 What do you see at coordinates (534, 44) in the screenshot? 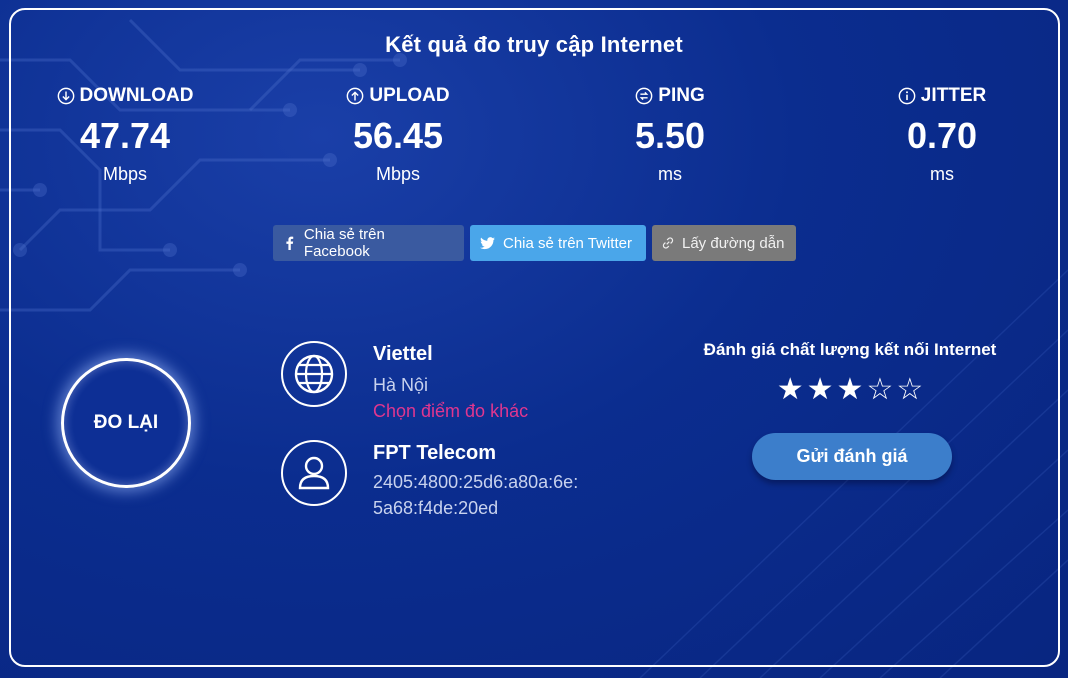
I see `page-title: Kết quả đo truy cập Internet` at bounding box center [534, 44].